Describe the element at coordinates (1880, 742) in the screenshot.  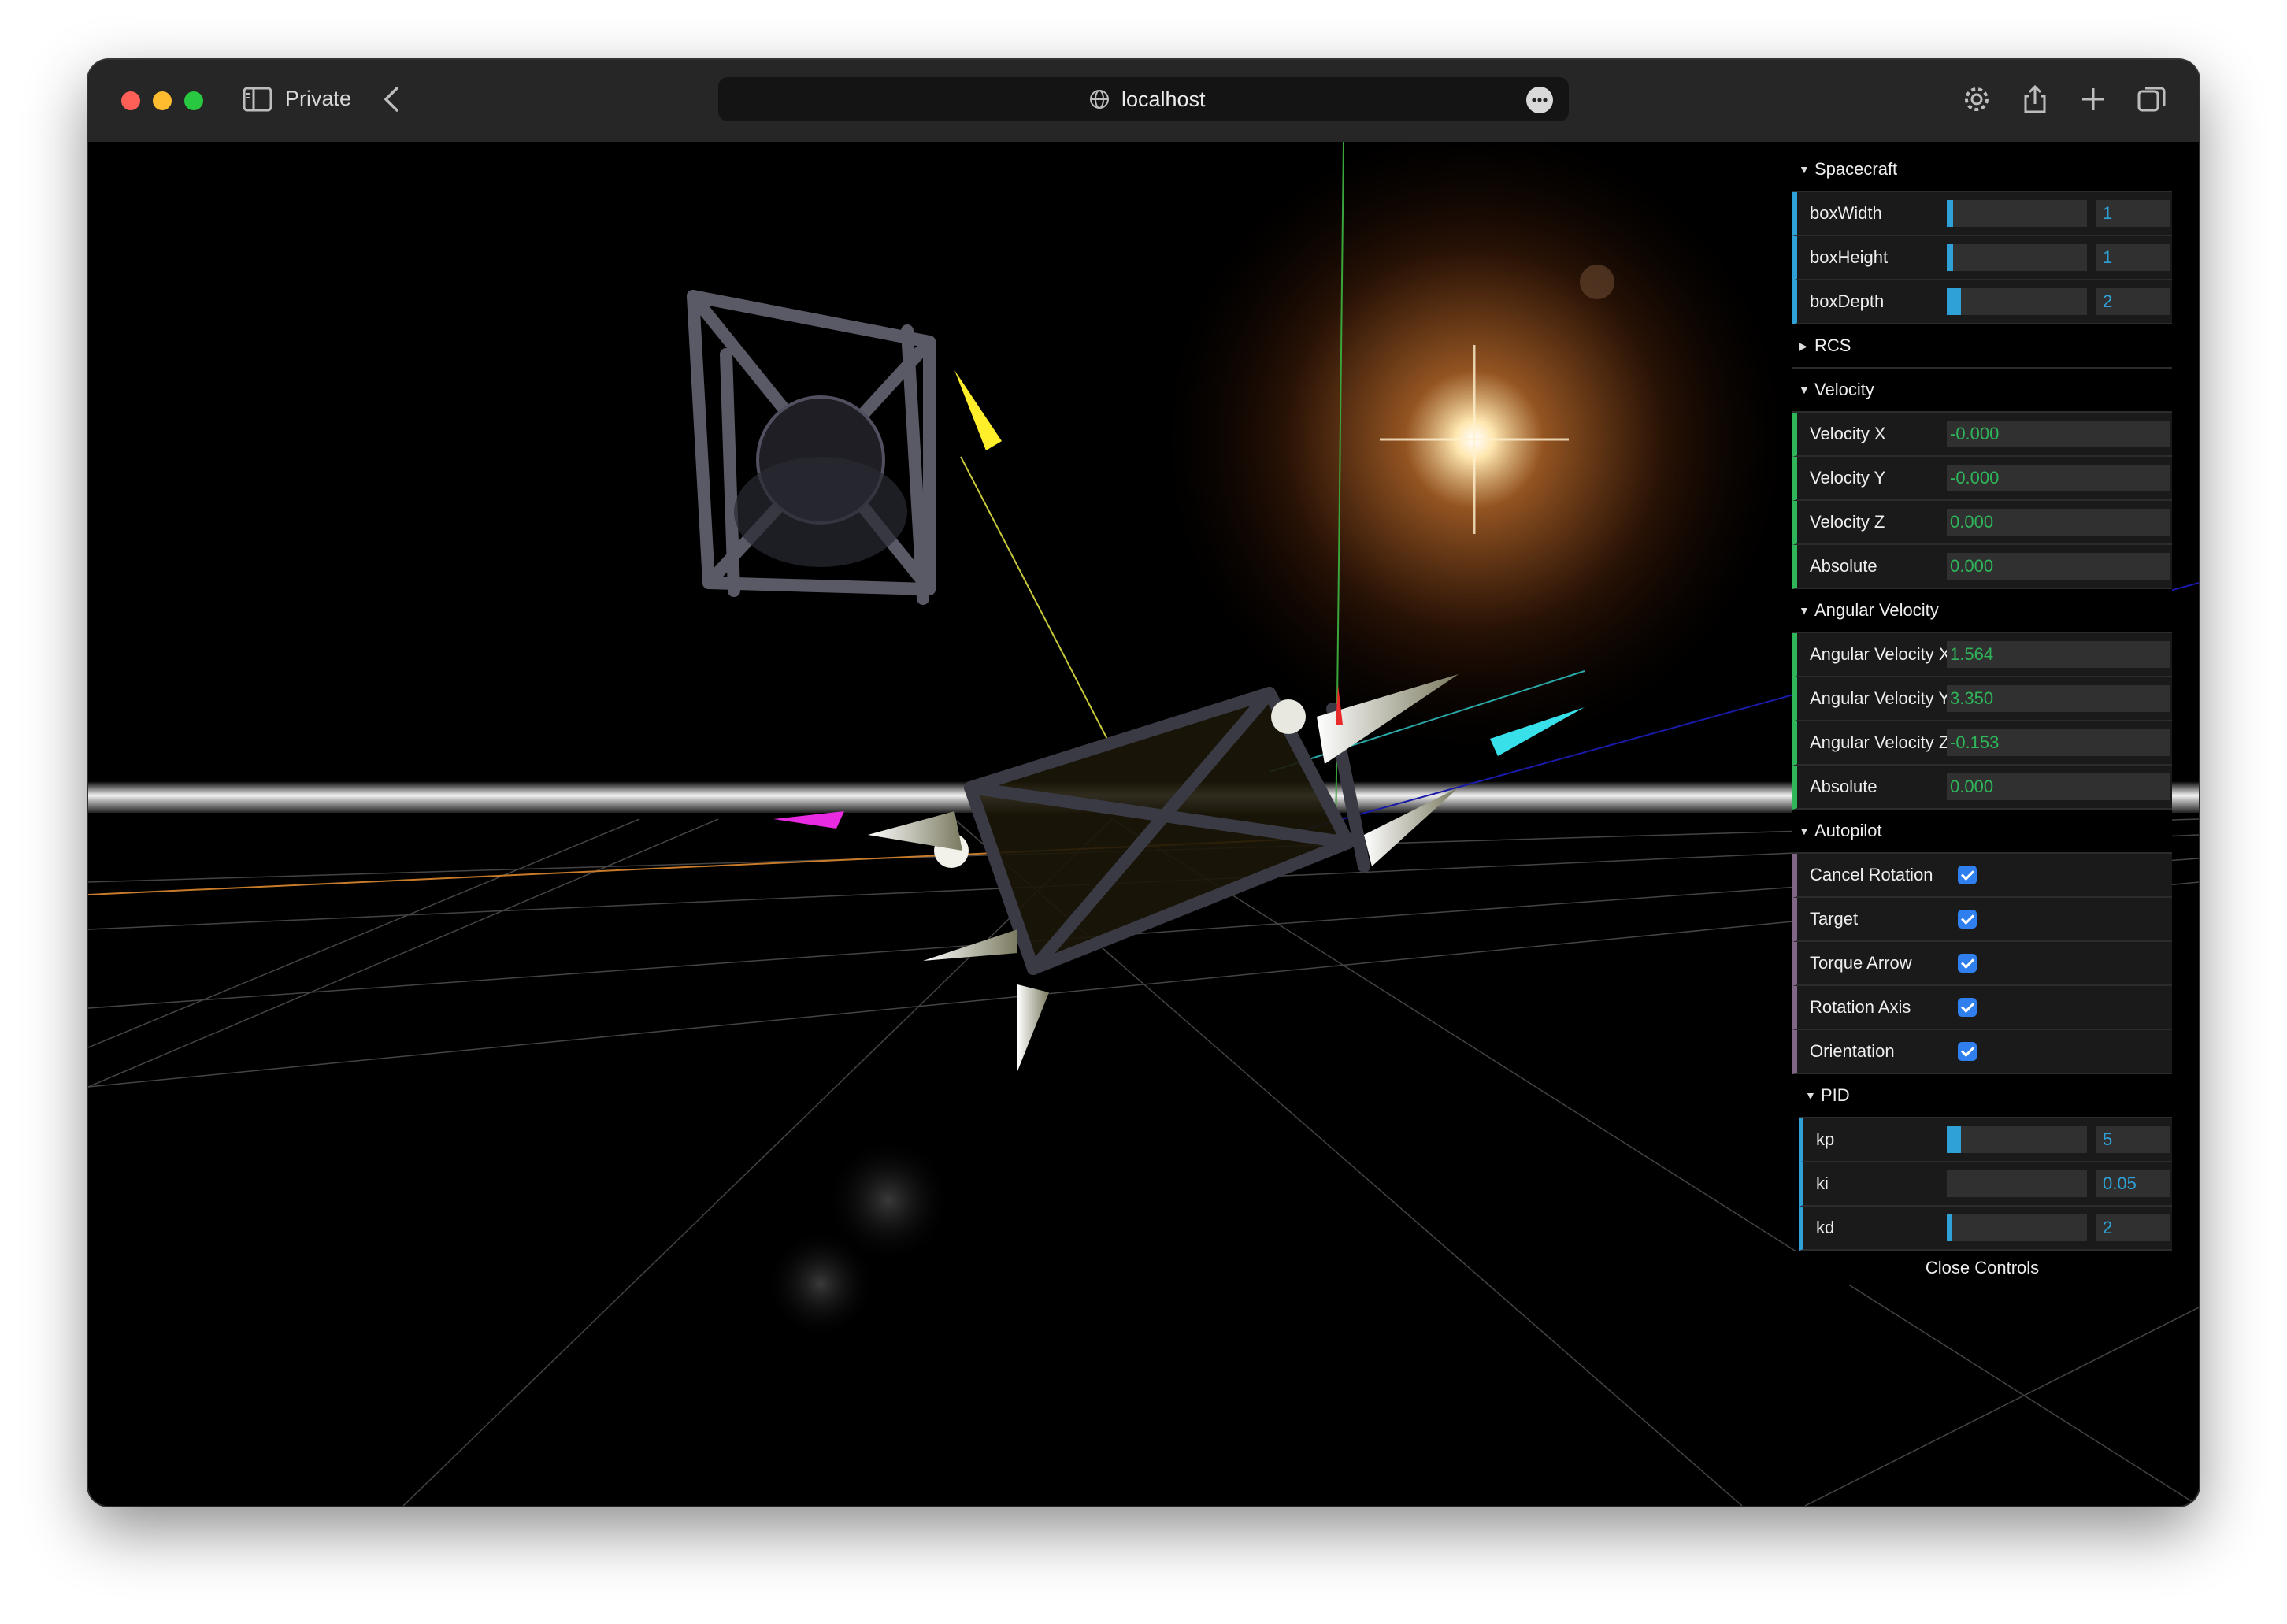
I see `row-label: Angular Velocity Z` at that location.